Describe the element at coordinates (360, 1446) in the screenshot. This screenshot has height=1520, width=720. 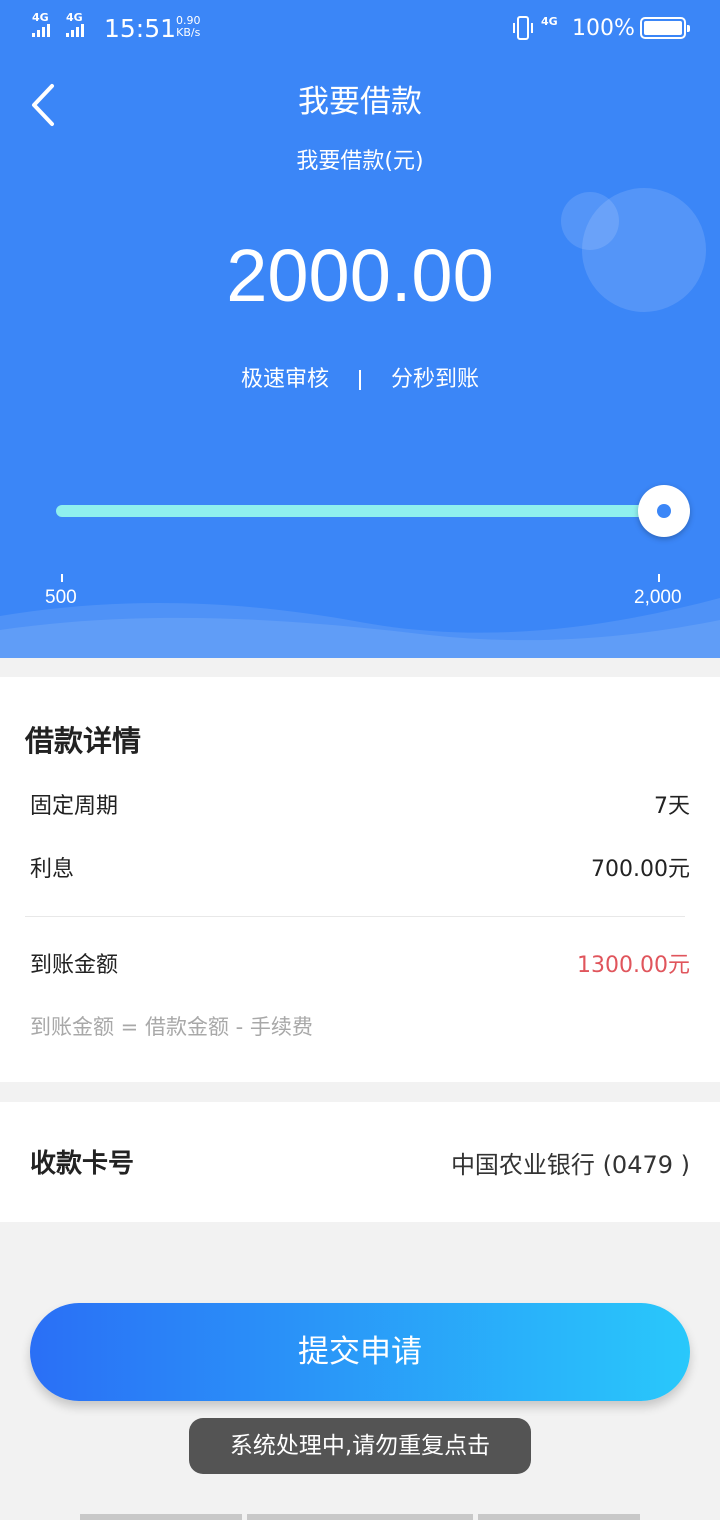
I see `toast-message: 系统处理中,请勿重复点击` at that location.